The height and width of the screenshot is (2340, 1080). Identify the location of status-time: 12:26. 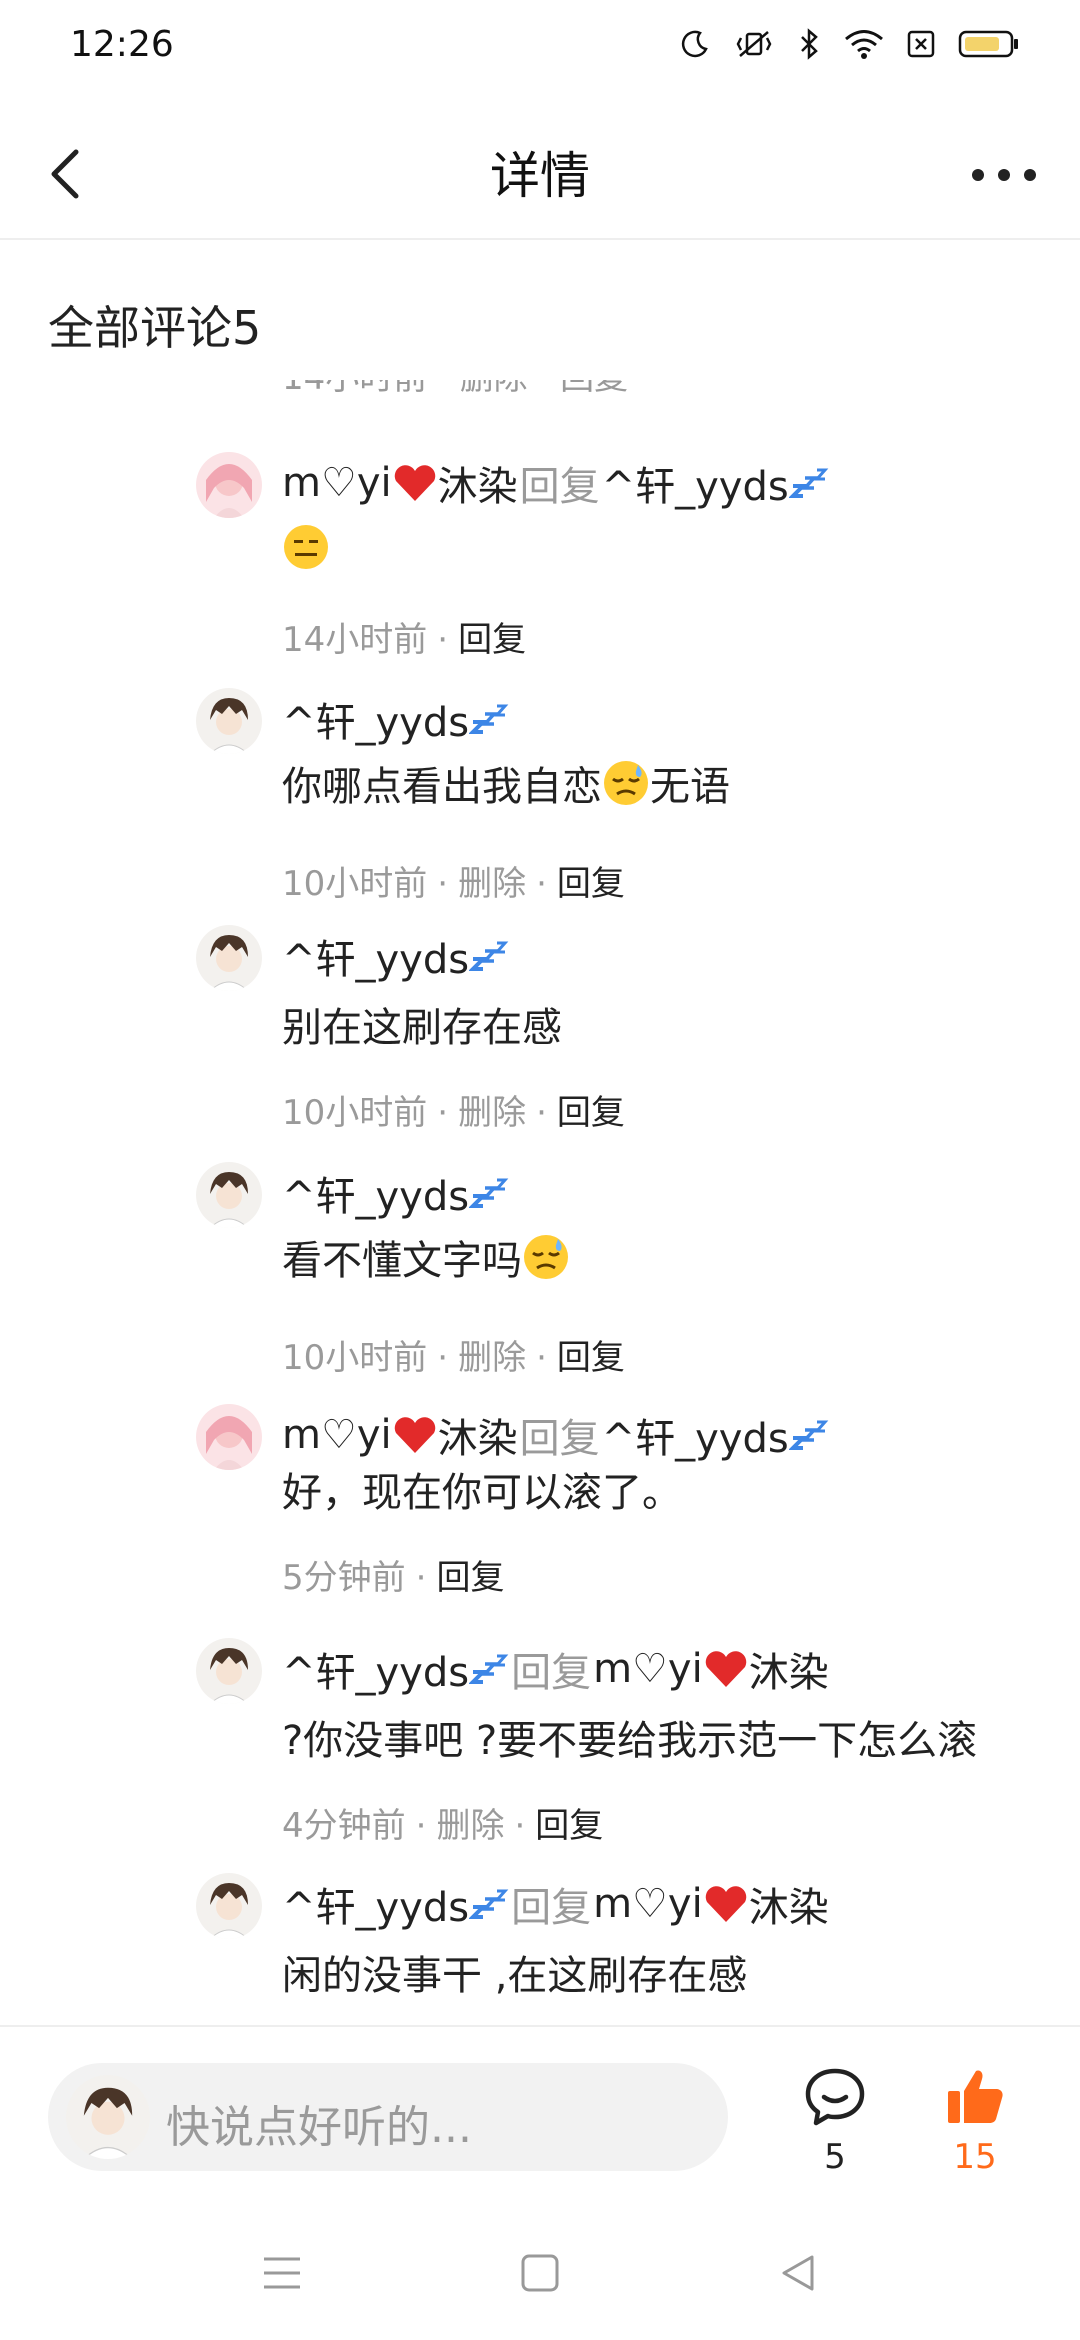
(122, 44).